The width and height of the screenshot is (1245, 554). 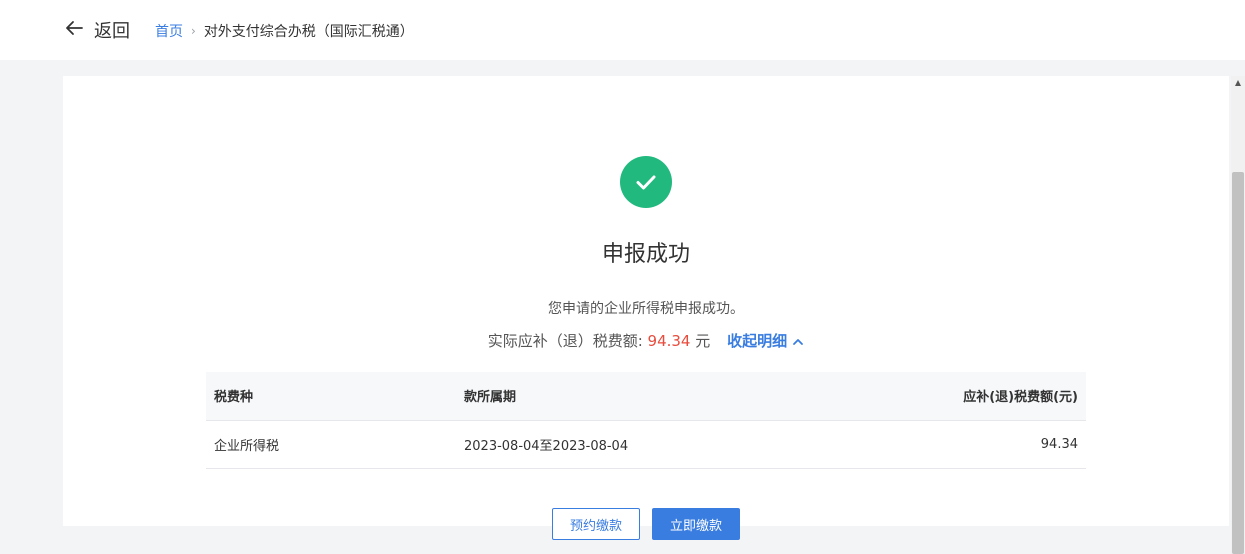 I want to click on reserve-payment-button: 预约缴款, so click(x=596, y=524).